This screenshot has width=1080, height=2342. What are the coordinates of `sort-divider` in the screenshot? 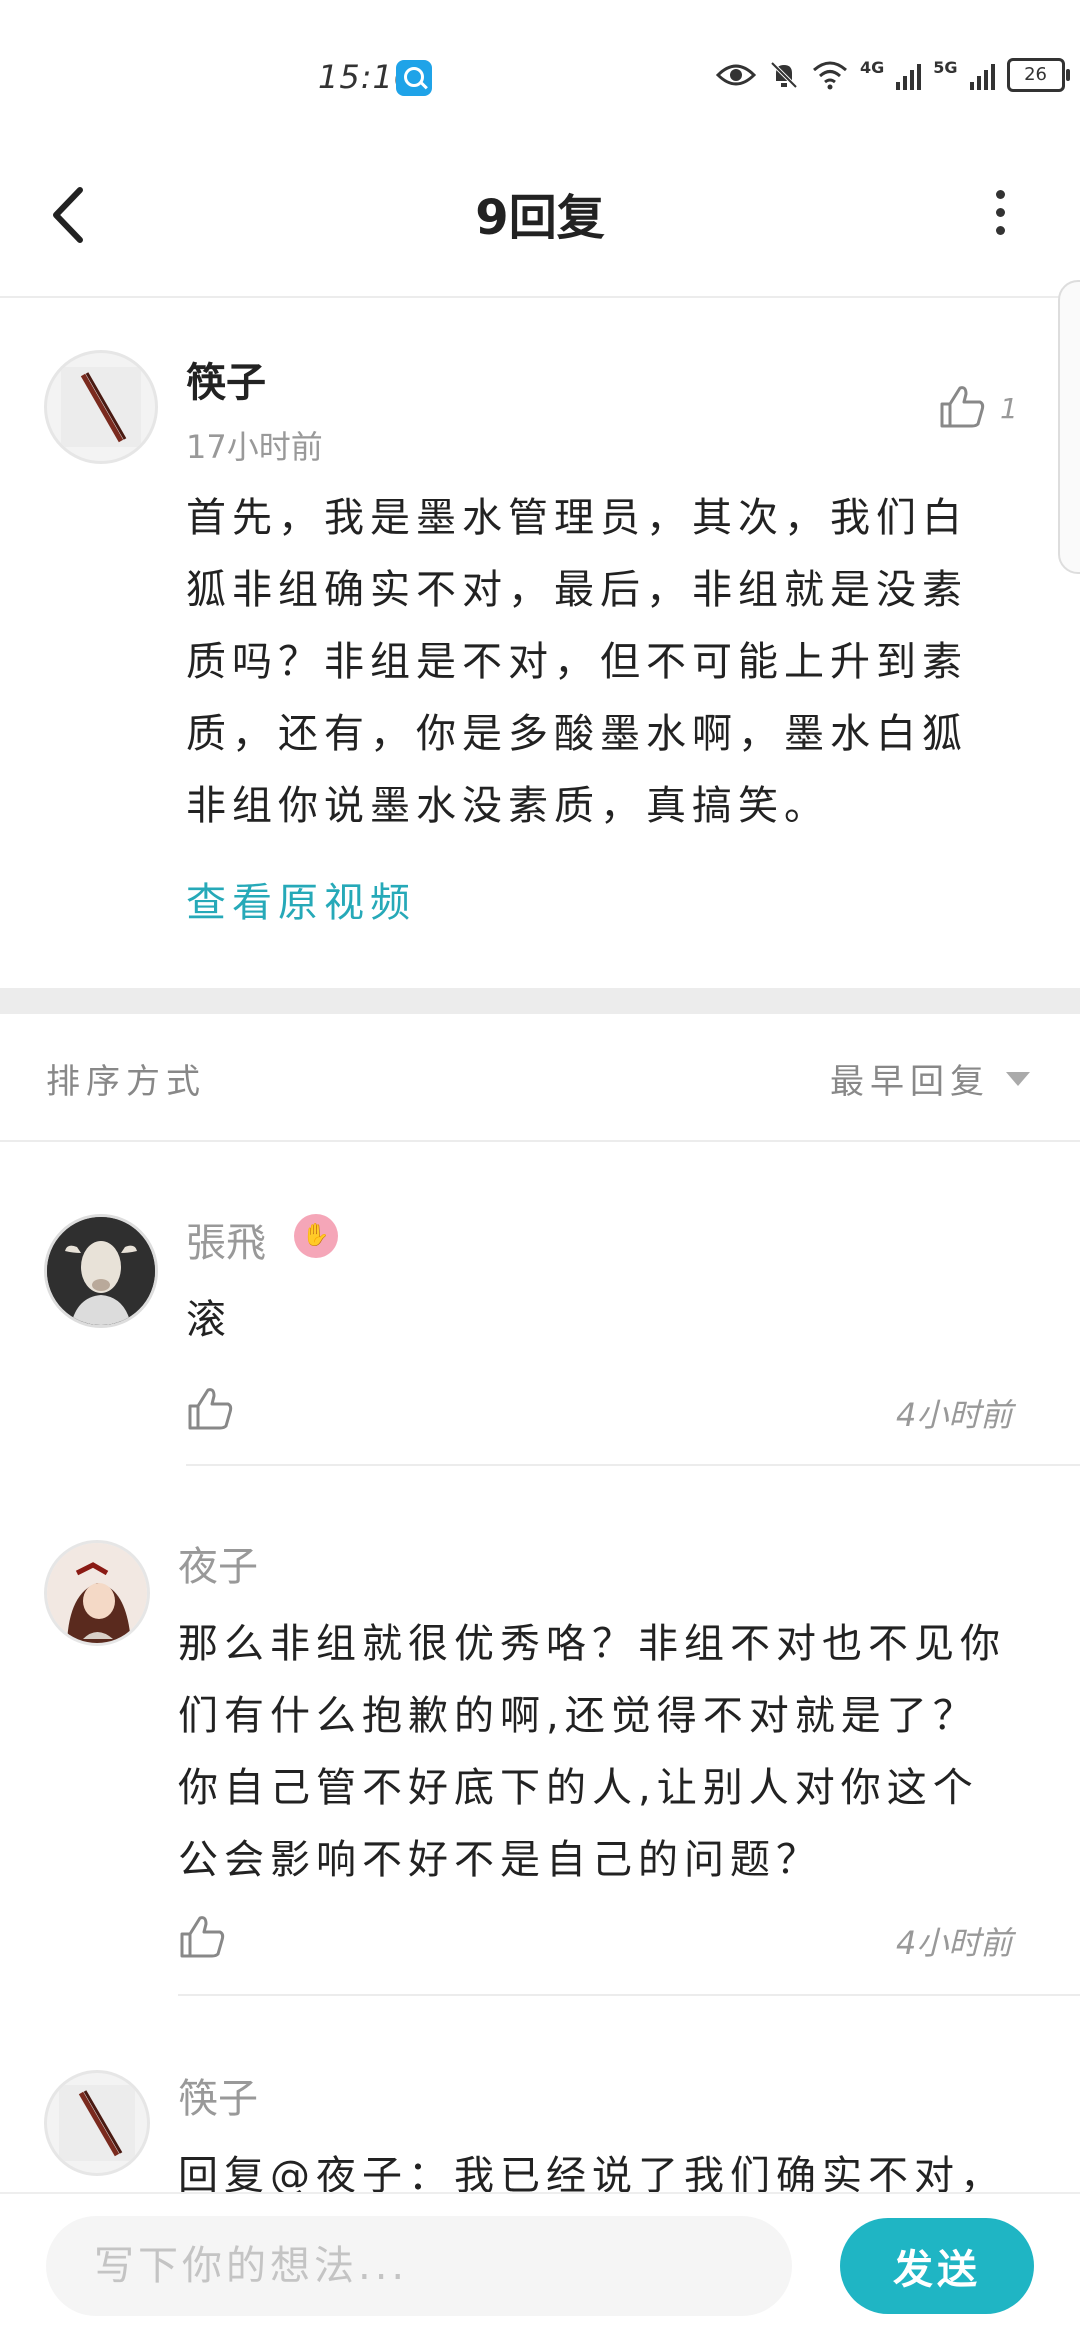 It's located at (540, 1141).